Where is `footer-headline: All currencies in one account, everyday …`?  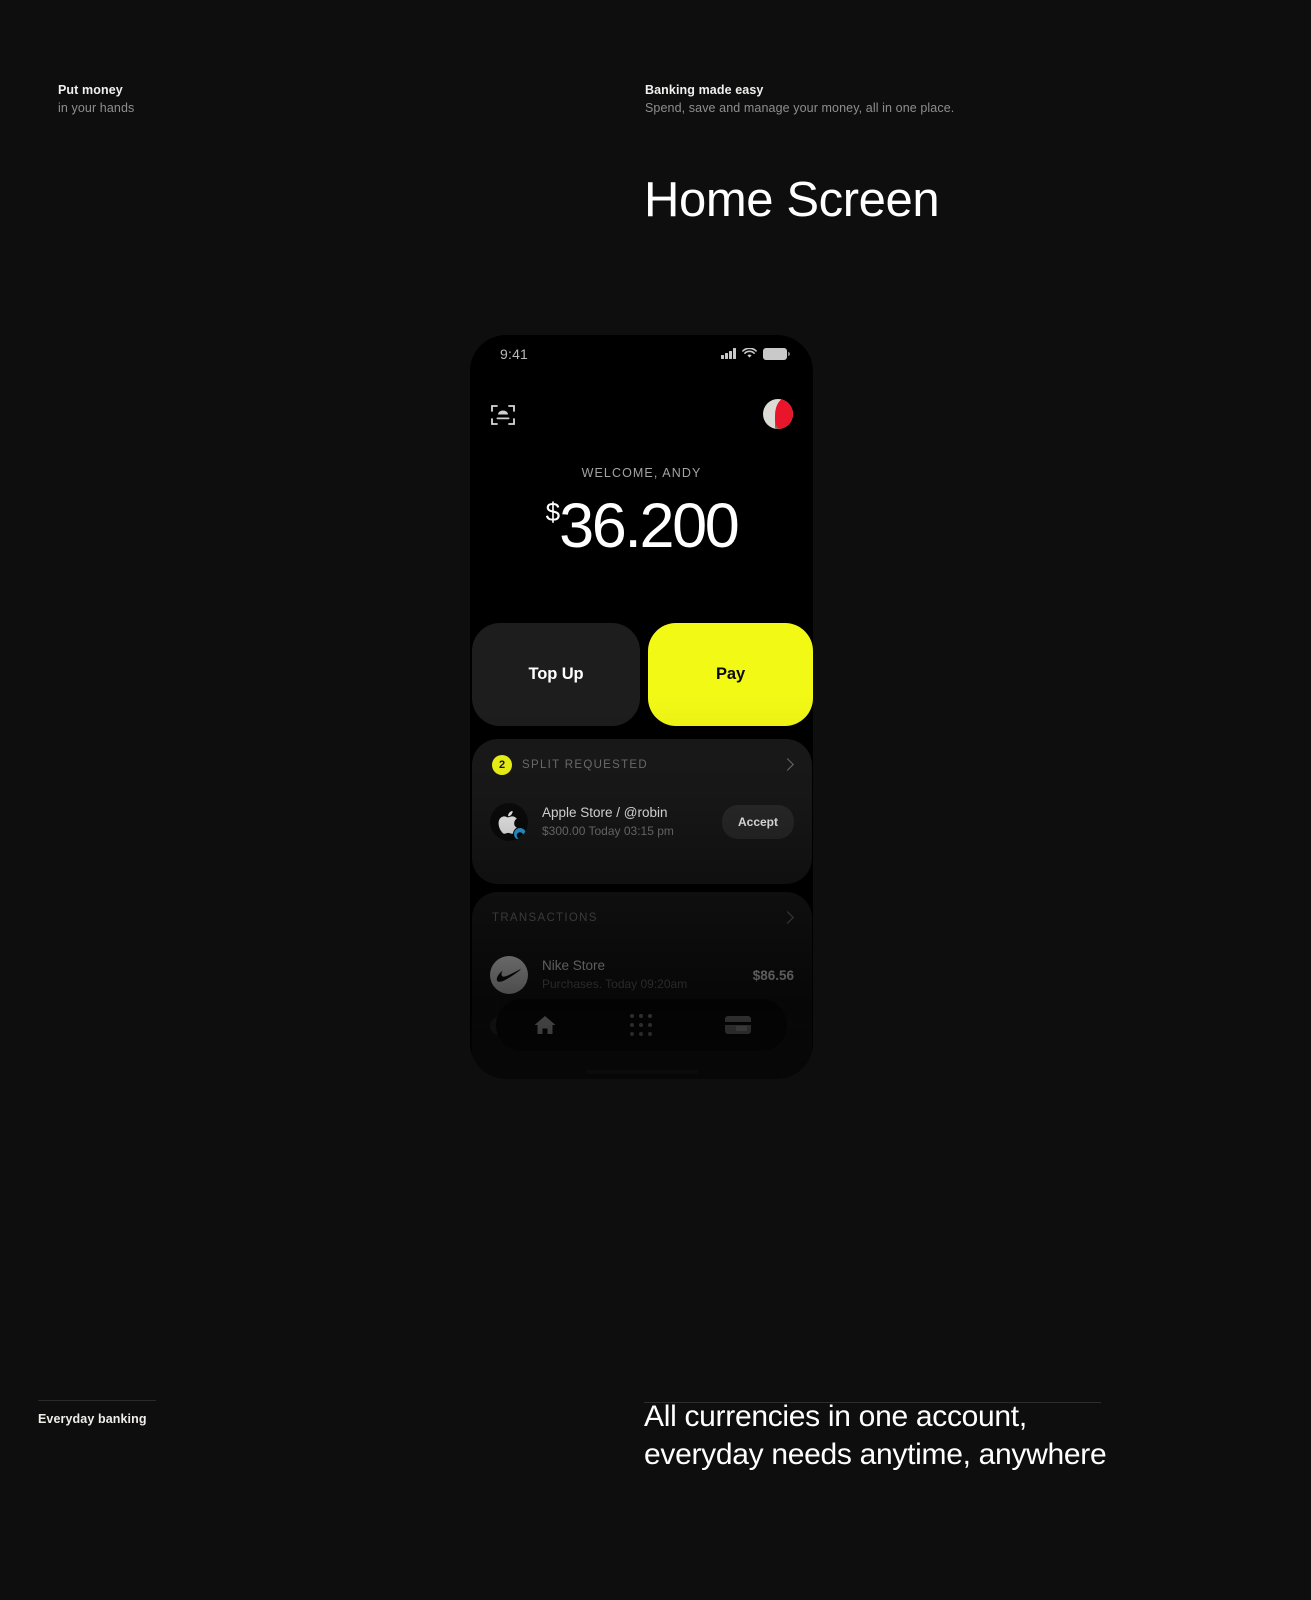
footer-headline: All currencies in one account, everyday … is located at coordinates (875, 1436).